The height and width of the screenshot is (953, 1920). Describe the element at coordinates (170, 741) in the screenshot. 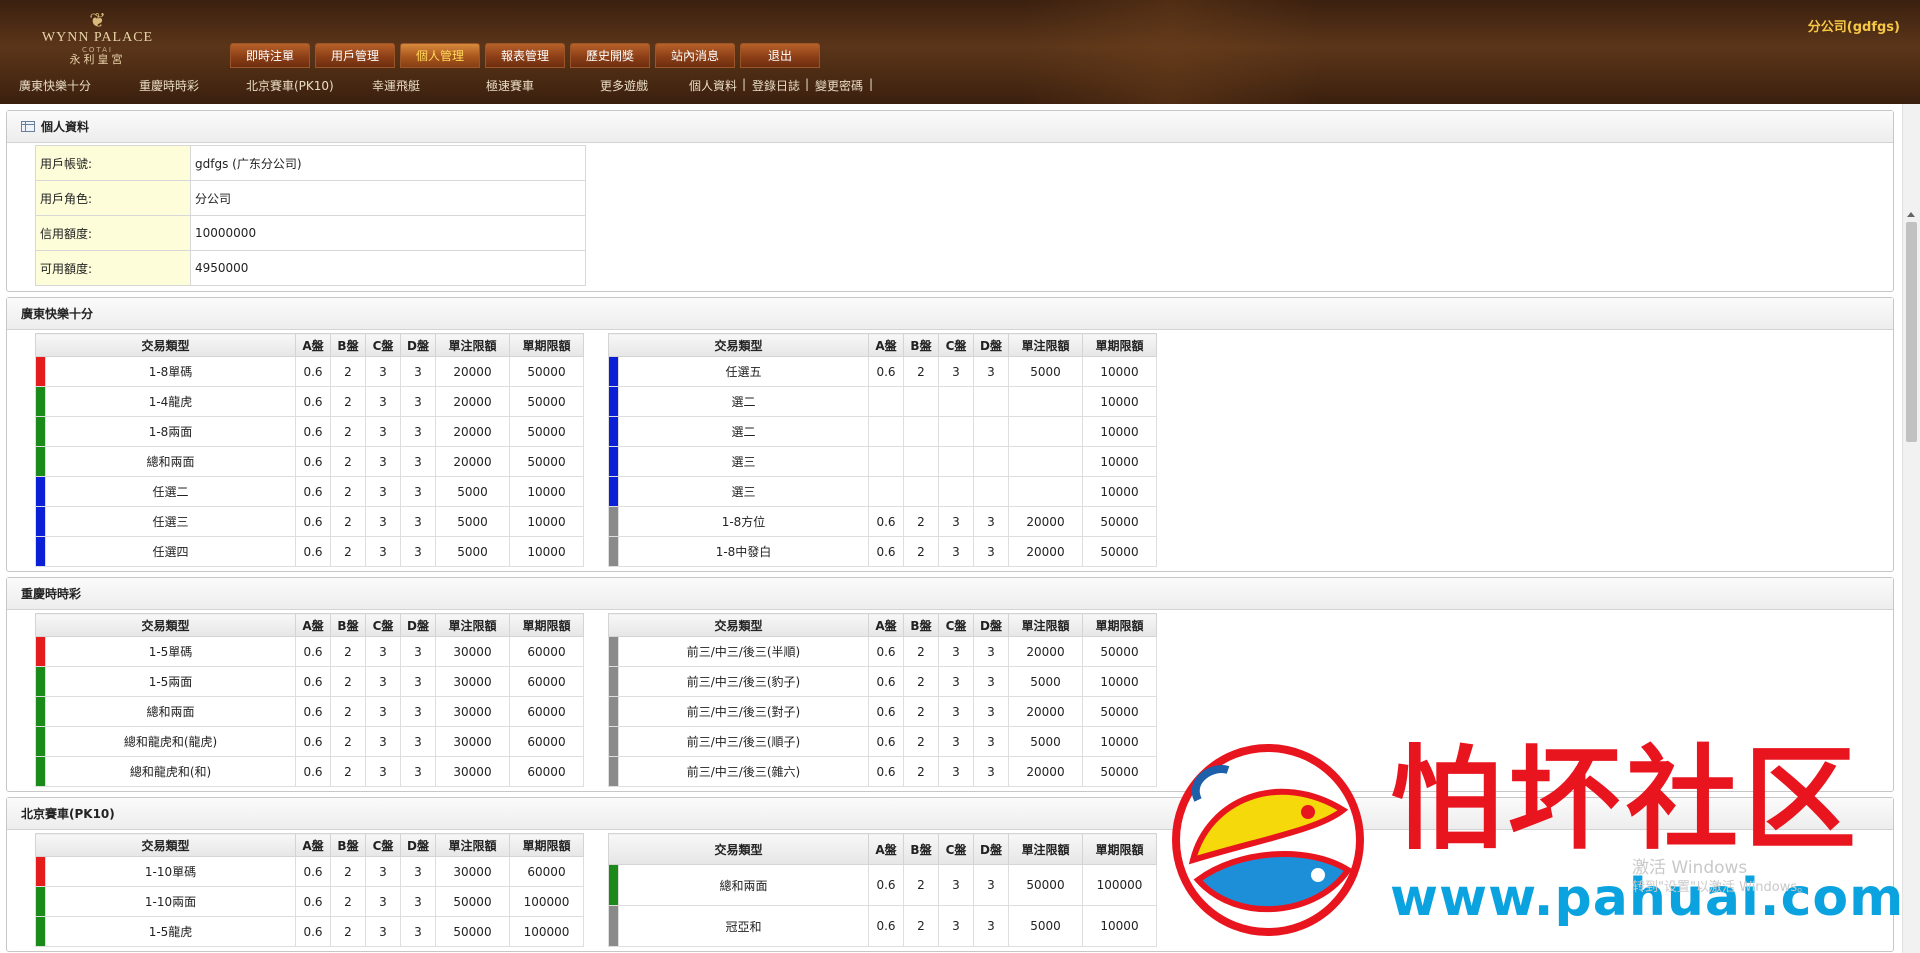

I see `limits-bet-type: 總和龍虎和(龍虎)` at that location.